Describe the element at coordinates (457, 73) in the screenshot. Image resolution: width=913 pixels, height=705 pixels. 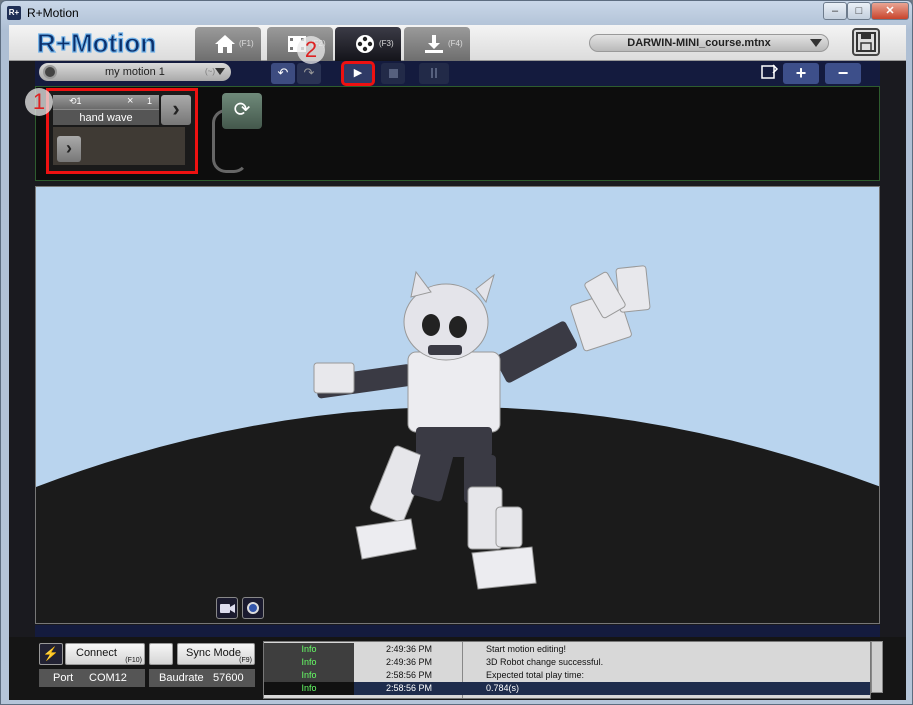
I see `motion-toolbar: my motion 1 (~) ↶ ↷ ▶ + −` at that location.